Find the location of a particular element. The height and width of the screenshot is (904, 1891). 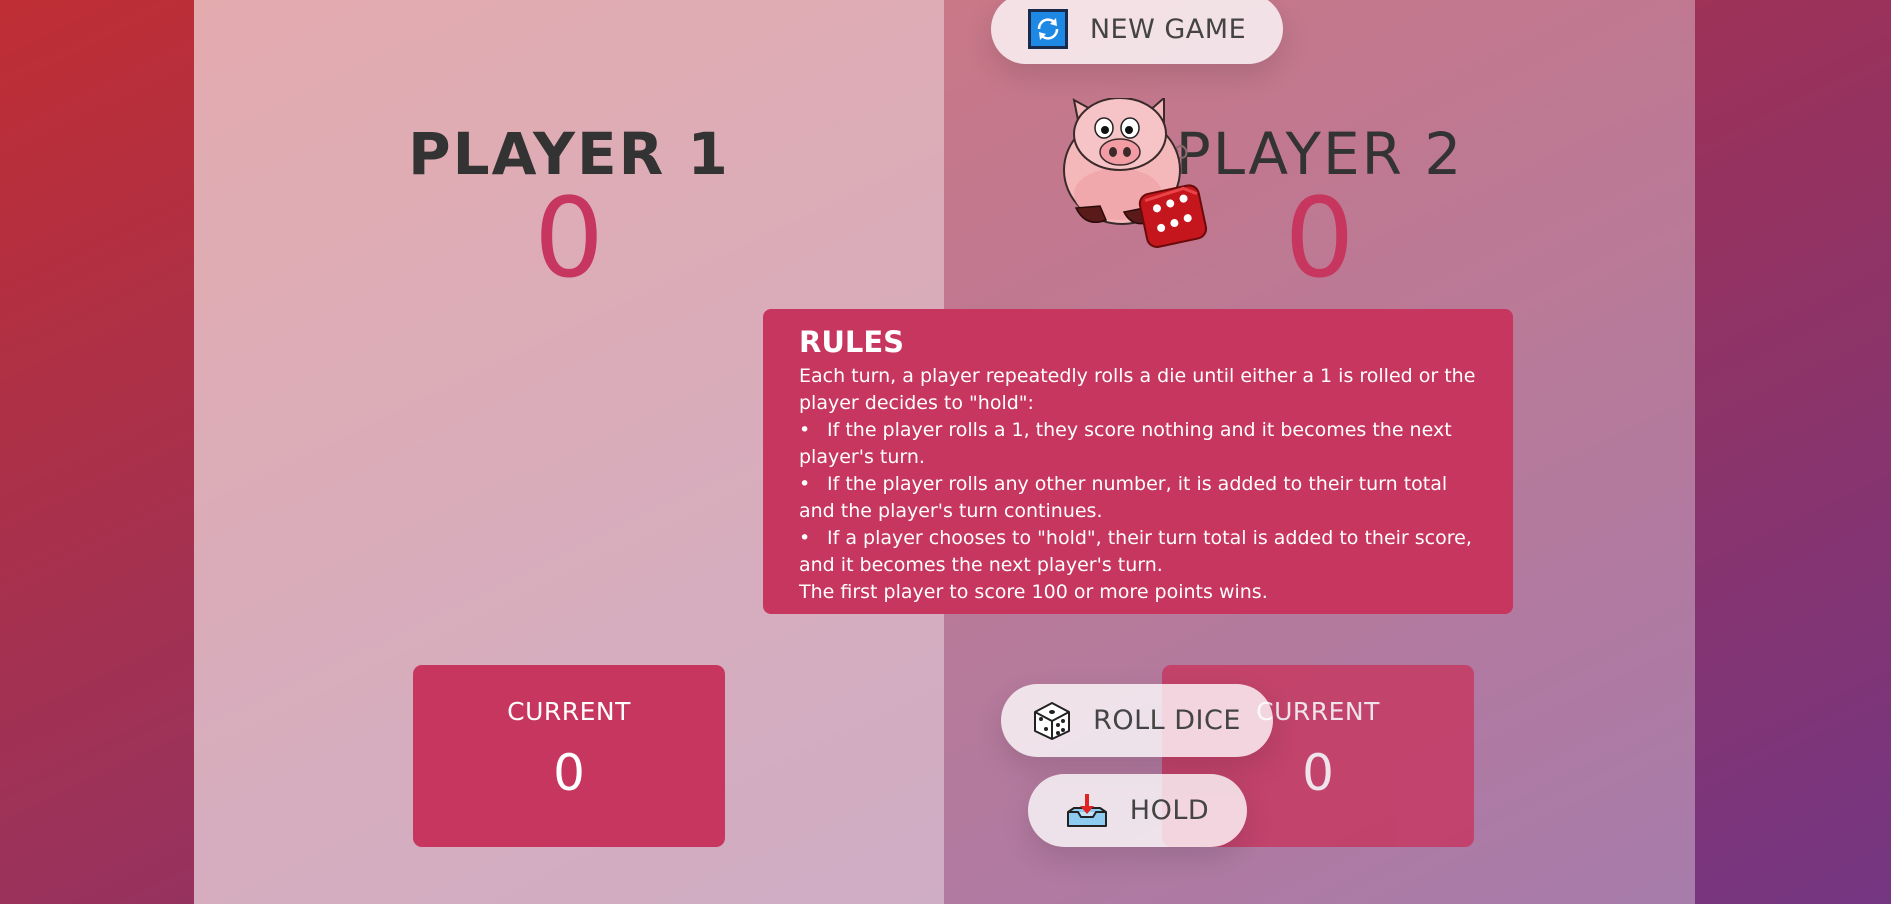

player-1-current-label: CURRENT is located at coordinates (569, 711).